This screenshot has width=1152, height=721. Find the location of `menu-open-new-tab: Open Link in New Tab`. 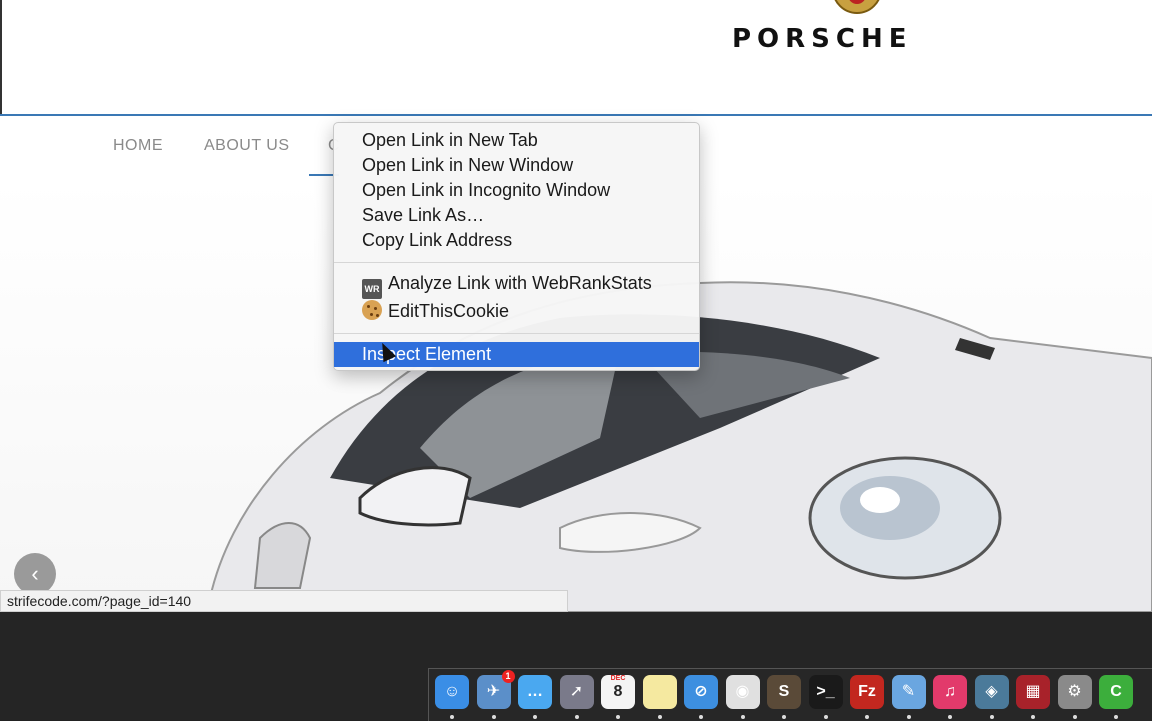

menu-open-new-tab: Open Link in New Tab is located at coordinates (450, 140).